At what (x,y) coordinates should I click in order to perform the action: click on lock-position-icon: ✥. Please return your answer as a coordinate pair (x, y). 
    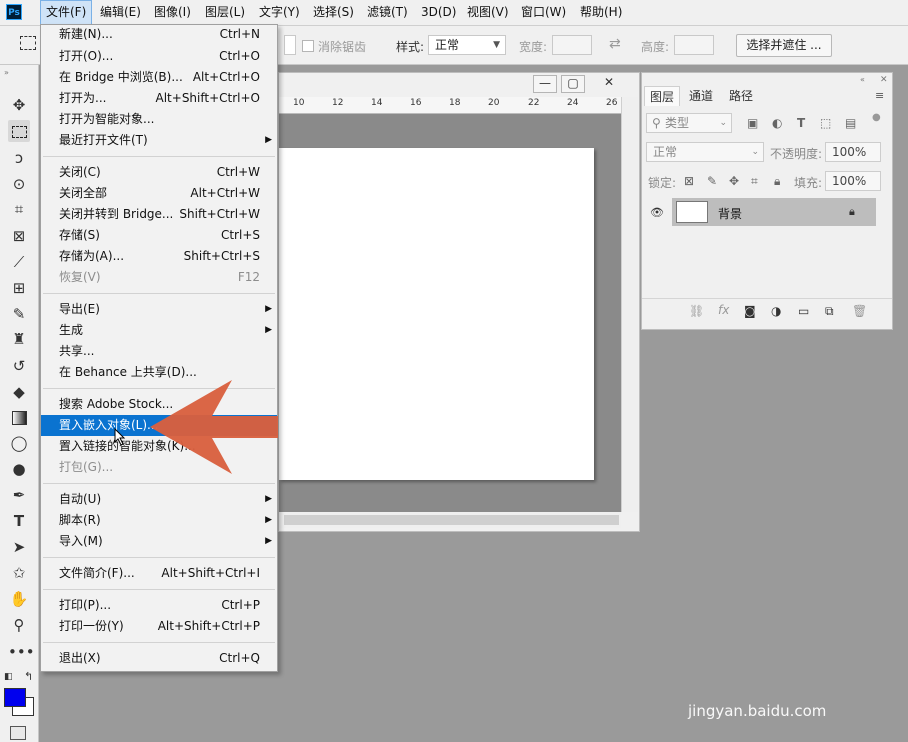
    Looking at the image, I should click on (734, 181).